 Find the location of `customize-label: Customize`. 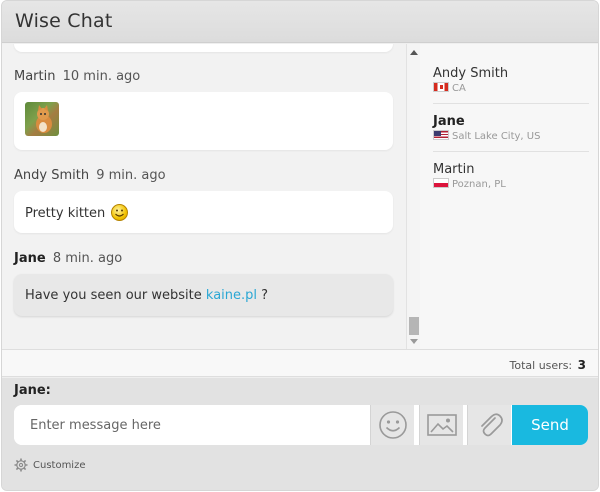

customize-label: Customize is located at coordinates (59, 465).